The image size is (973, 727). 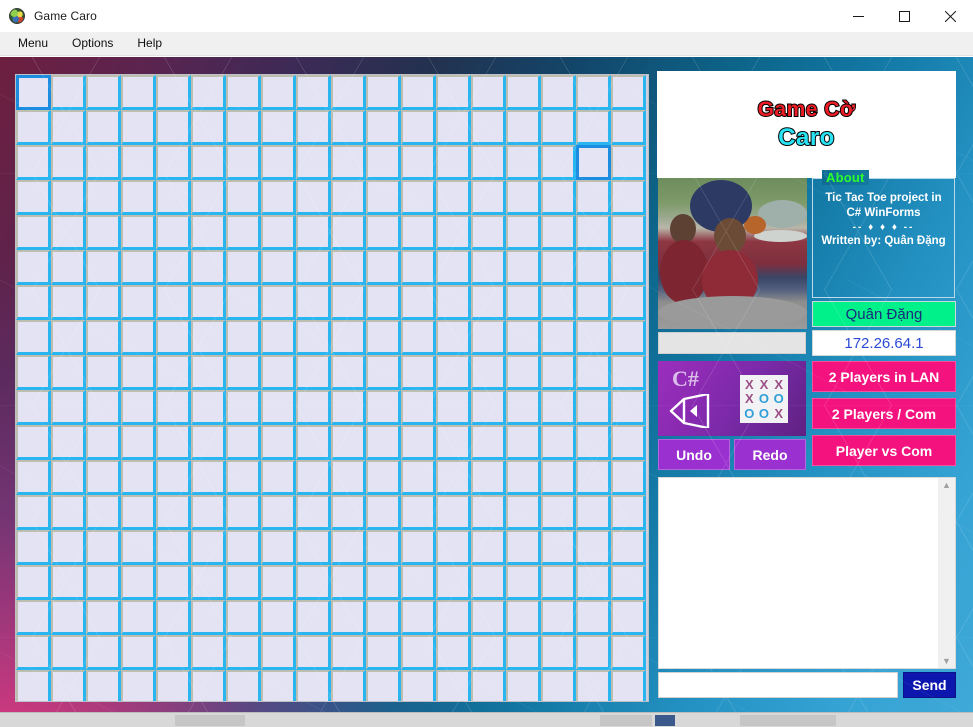 What do you see at coordinates (929, 685) in the screenshot?
I see `send-button: Send` at bounding box center [929, 685].